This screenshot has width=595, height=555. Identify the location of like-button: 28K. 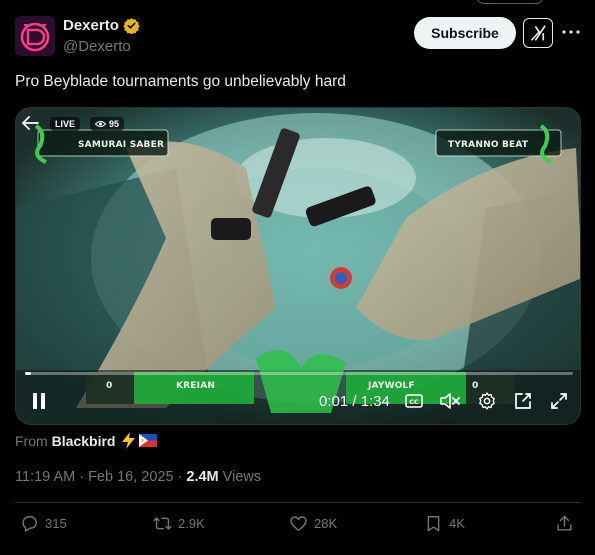
(313, 523).